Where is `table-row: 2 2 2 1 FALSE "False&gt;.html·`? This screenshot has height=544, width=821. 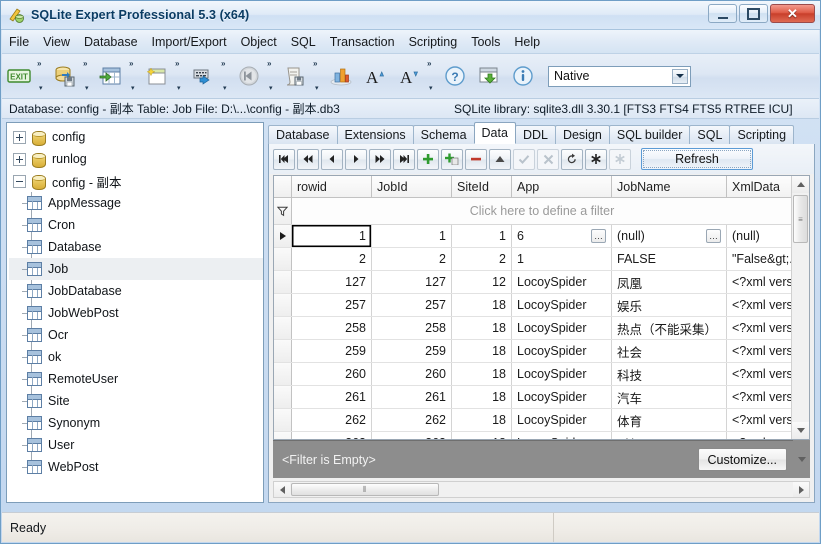 table-row: 2 2 2 1 FALSE "False&gt;.html· is located at coordinates (533, 259).